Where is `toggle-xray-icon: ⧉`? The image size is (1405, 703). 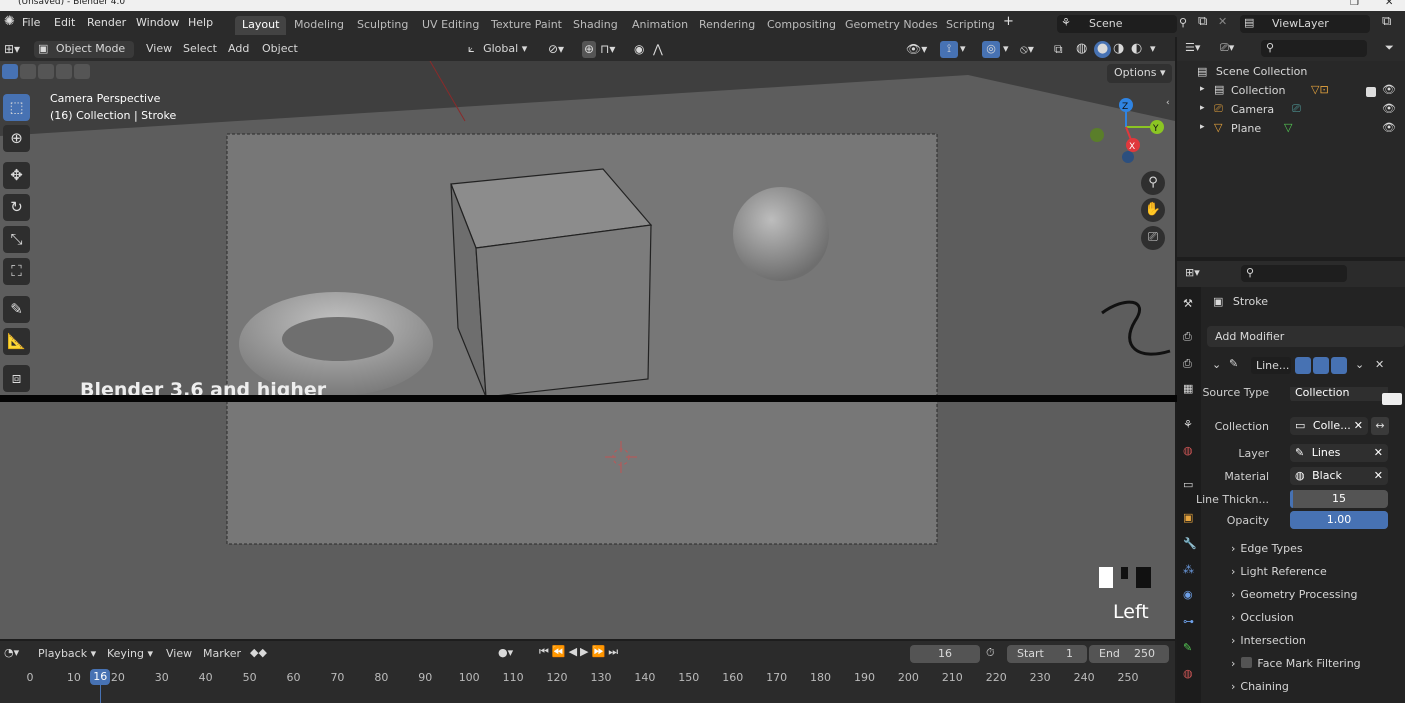 toggle-xray-icon: ⧉ is located at coordinates (1058, 49).